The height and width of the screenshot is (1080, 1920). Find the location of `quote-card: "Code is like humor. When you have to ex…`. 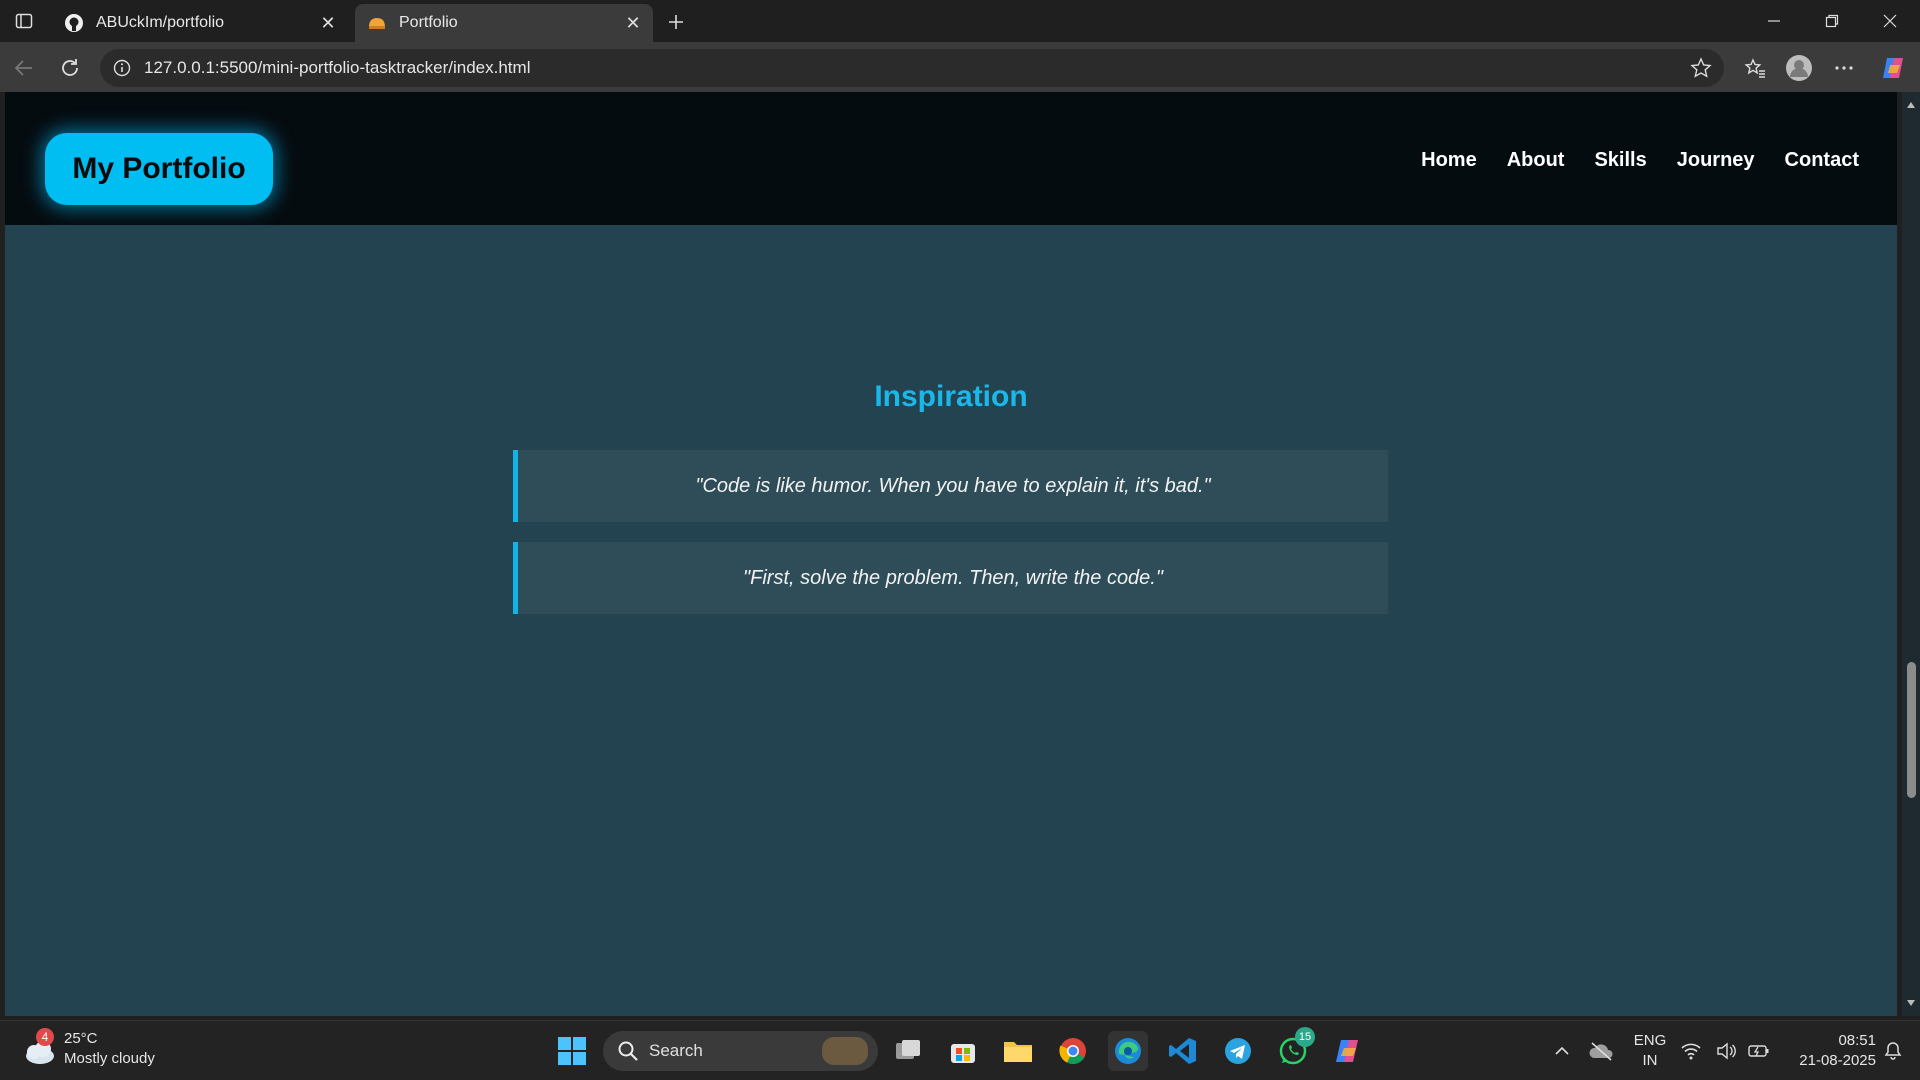

quote-card: "Code is like humor. When you have to ex… is located at coordinates (950, 486).